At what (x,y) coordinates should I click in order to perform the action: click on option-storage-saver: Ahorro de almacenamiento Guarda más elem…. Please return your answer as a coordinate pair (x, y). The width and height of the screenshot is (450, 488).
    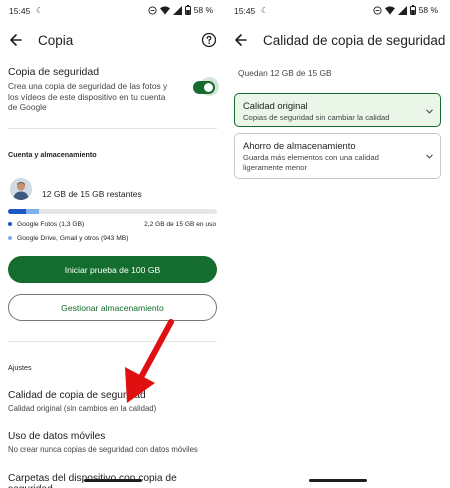
    Looking at the image, I should click on (337, 156).